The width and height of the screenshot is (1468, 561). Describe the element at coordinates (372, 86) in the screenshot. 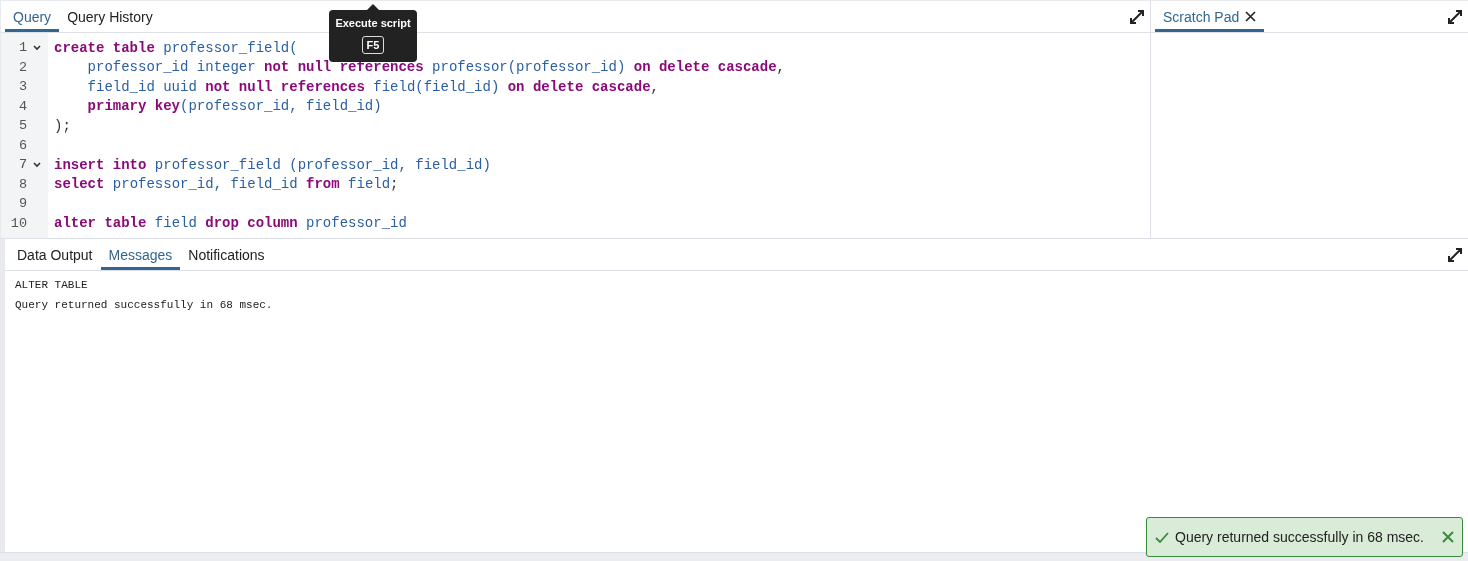

I see `code-line: field_id uuid not null references field(field_id) on delete cascade,` at that location.